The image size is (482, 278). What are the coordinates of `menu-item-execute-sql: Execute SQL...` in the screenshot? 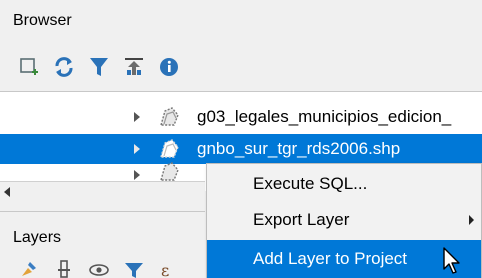 It's located at (344, 184).